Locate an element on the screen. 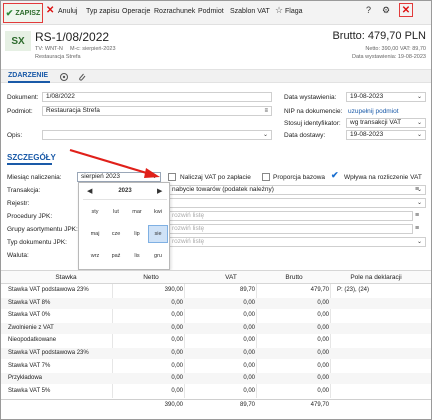 The image size is (432, 420). rejestr-select: ⌄ is located at coordinates (297, 203).